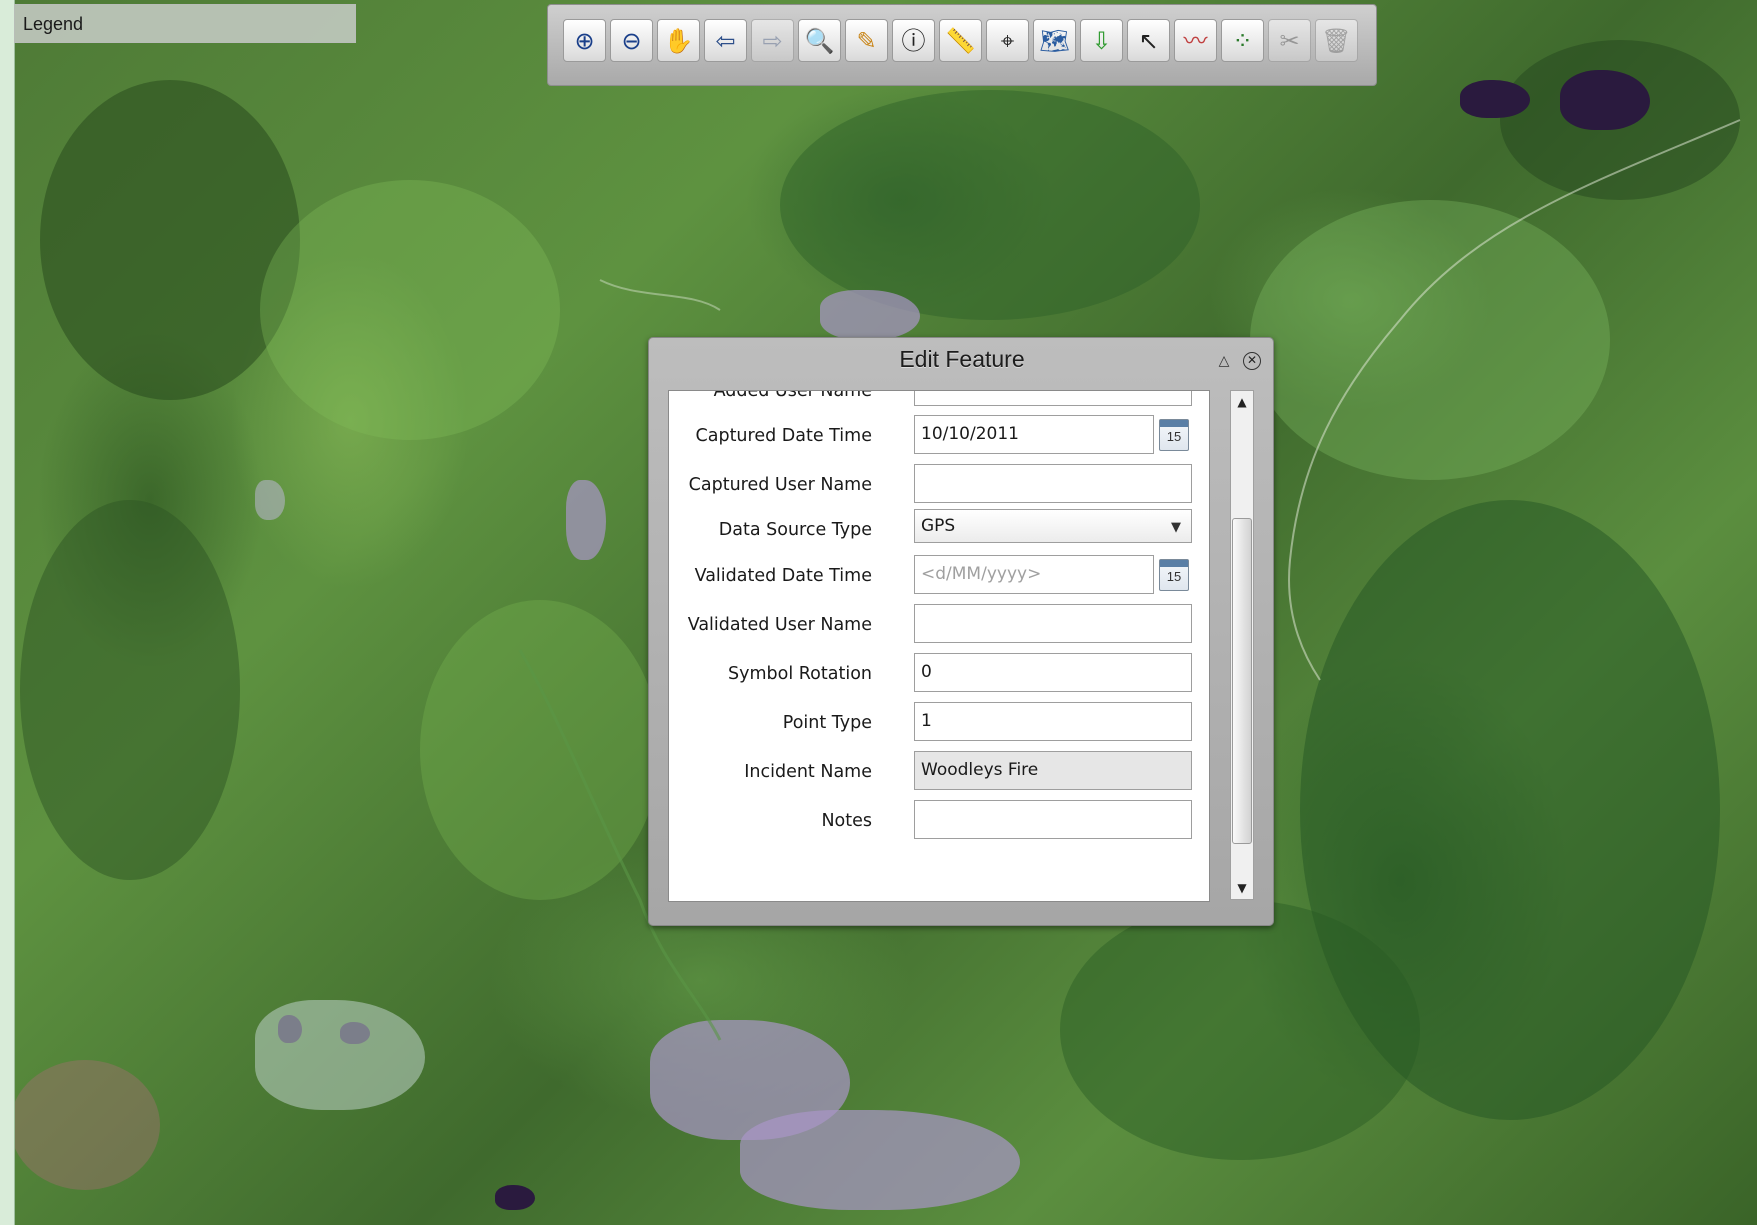 The height and width of the screenshot is (1225, 1757). I want to click on back-arrow-icon: ⇦, so click(725, 40).